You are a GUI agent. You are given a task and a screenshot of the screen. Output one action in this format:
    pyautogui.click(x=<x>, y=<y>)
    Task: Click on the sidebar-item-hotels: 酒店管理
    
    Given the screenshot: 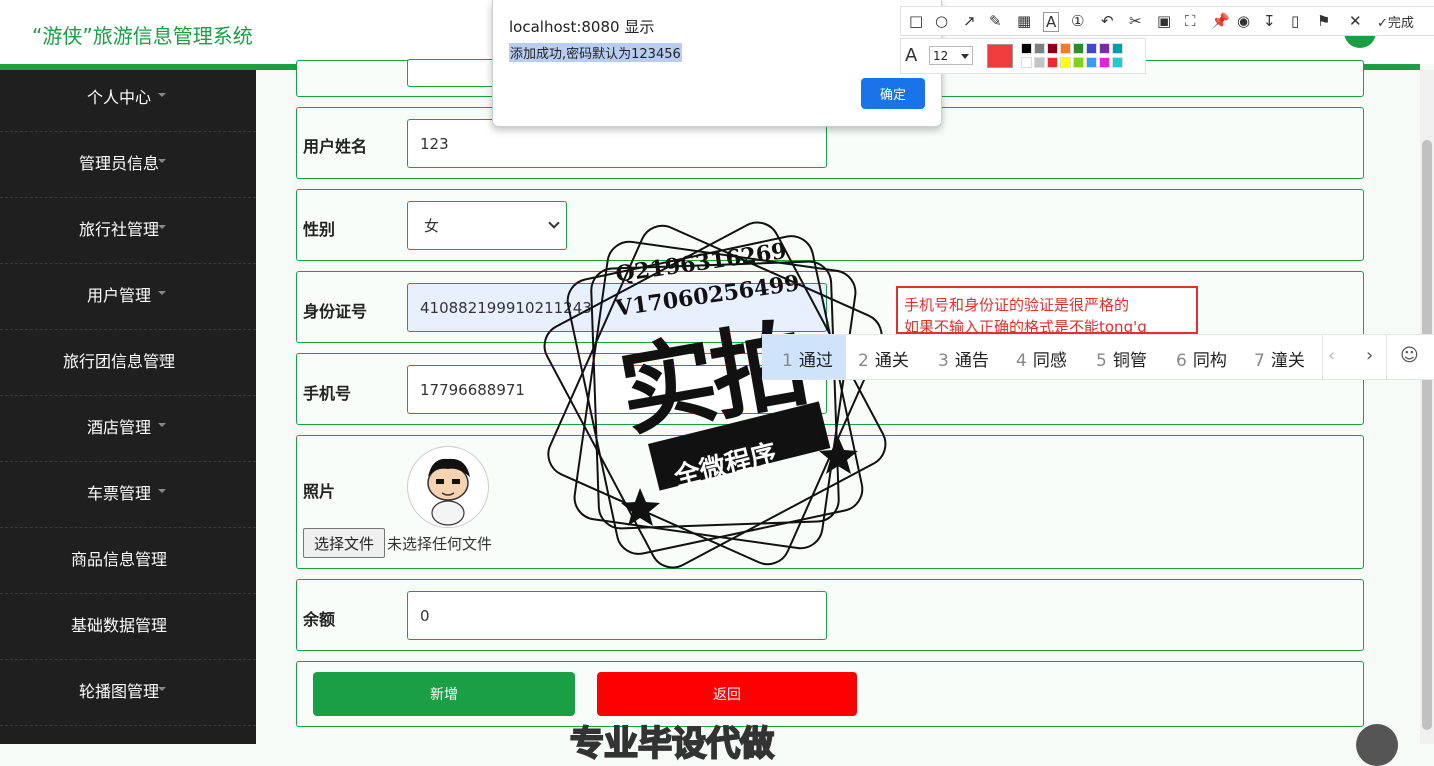 What is the action you would take?
    pyautogui.click(x=128, y=429)
    